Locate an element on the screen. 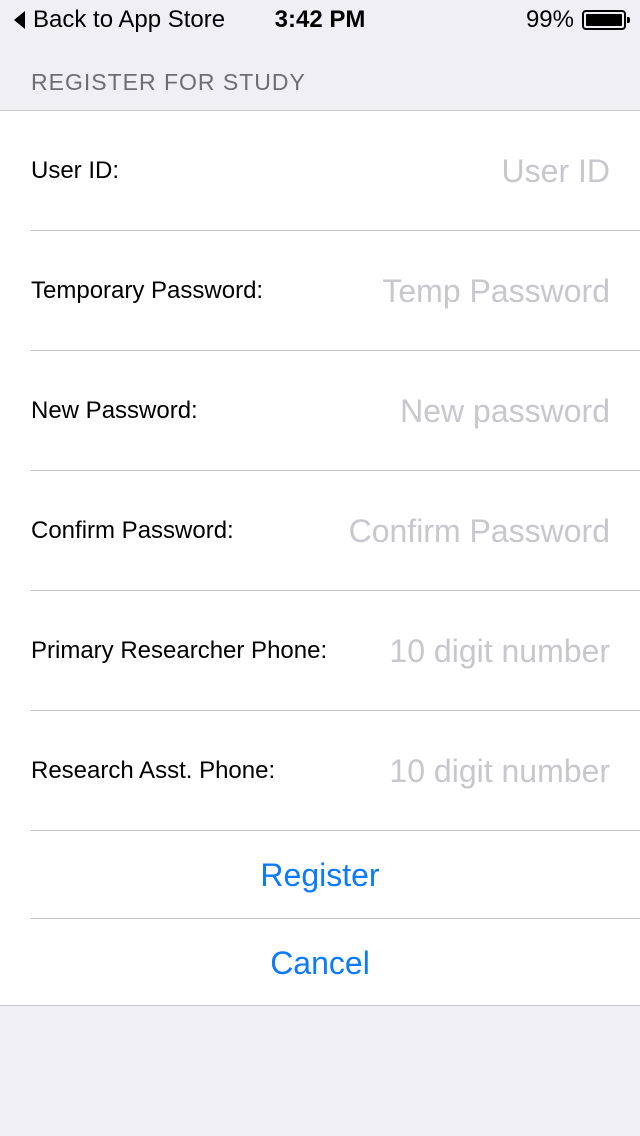  primary-researcher-phone-input is located at coordinates (494, 651).